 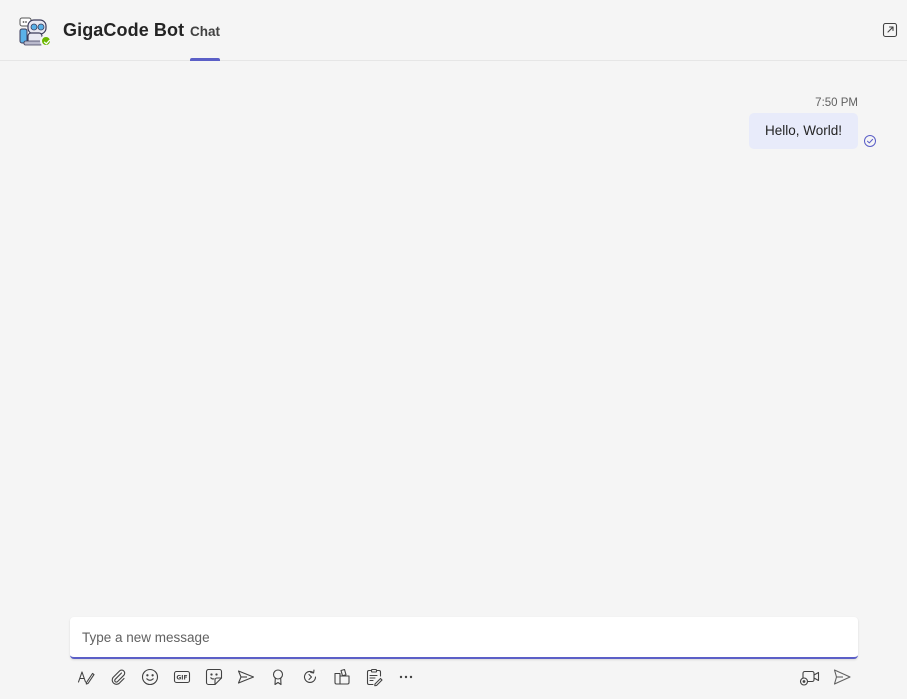 I want to click on more-options-icon, so click(x=406, y=677).